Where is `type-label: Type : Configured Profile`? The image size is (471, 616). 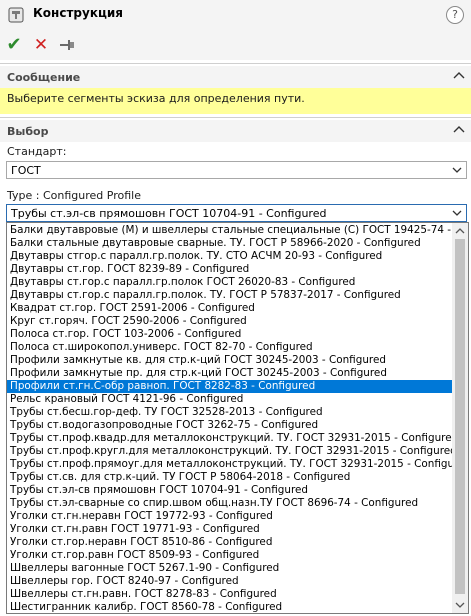 type-label: Type : Configured Profile is located at coordinates (74, 195).